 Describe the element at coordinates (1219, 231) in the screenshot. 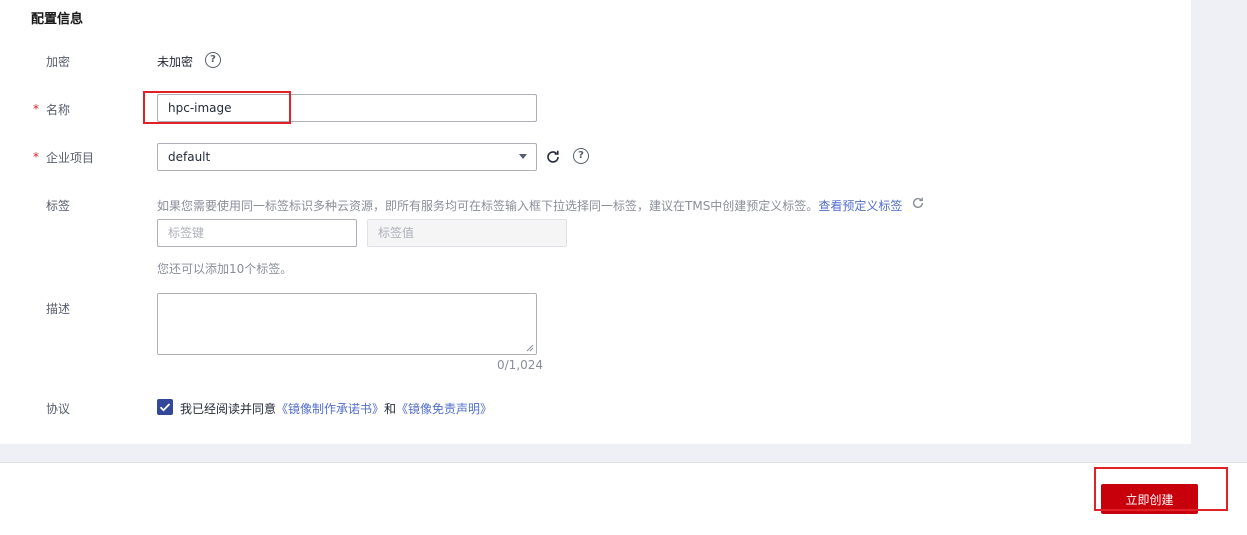

I see `page-background` at that location.